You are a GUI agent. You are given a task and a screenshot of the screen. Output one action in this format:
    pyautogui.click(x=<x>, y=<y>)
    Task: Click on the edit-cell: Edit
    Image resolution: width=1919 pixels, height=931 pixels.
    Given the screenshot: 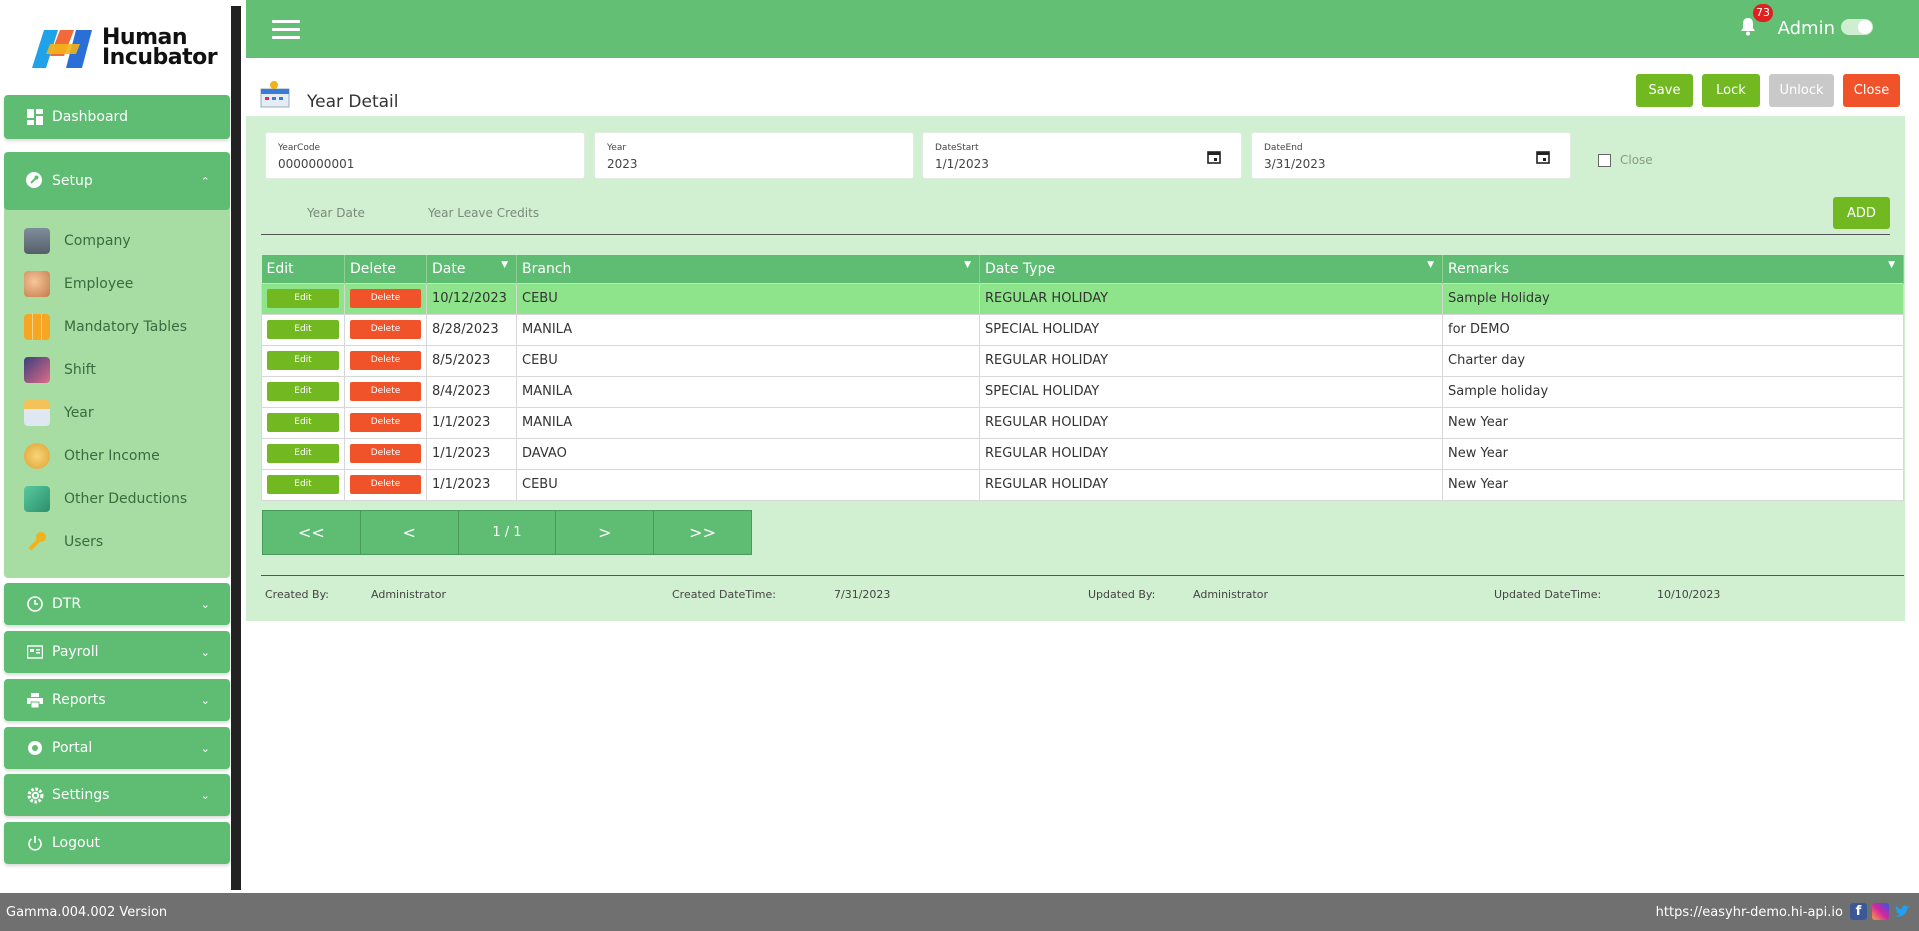 What is the action you would take?
    pyautogui.click(x=303, y=360)
    